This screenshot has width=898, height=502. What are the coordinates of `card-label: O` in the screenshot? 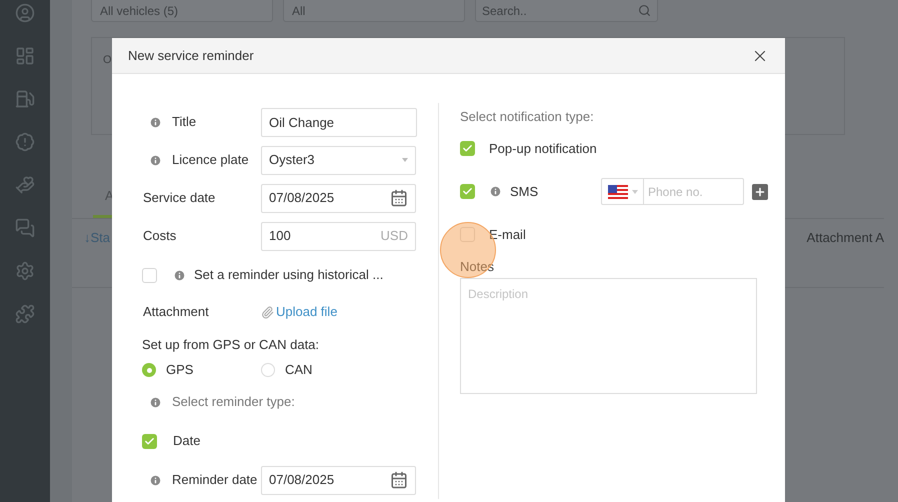 It's located at (107, 60).